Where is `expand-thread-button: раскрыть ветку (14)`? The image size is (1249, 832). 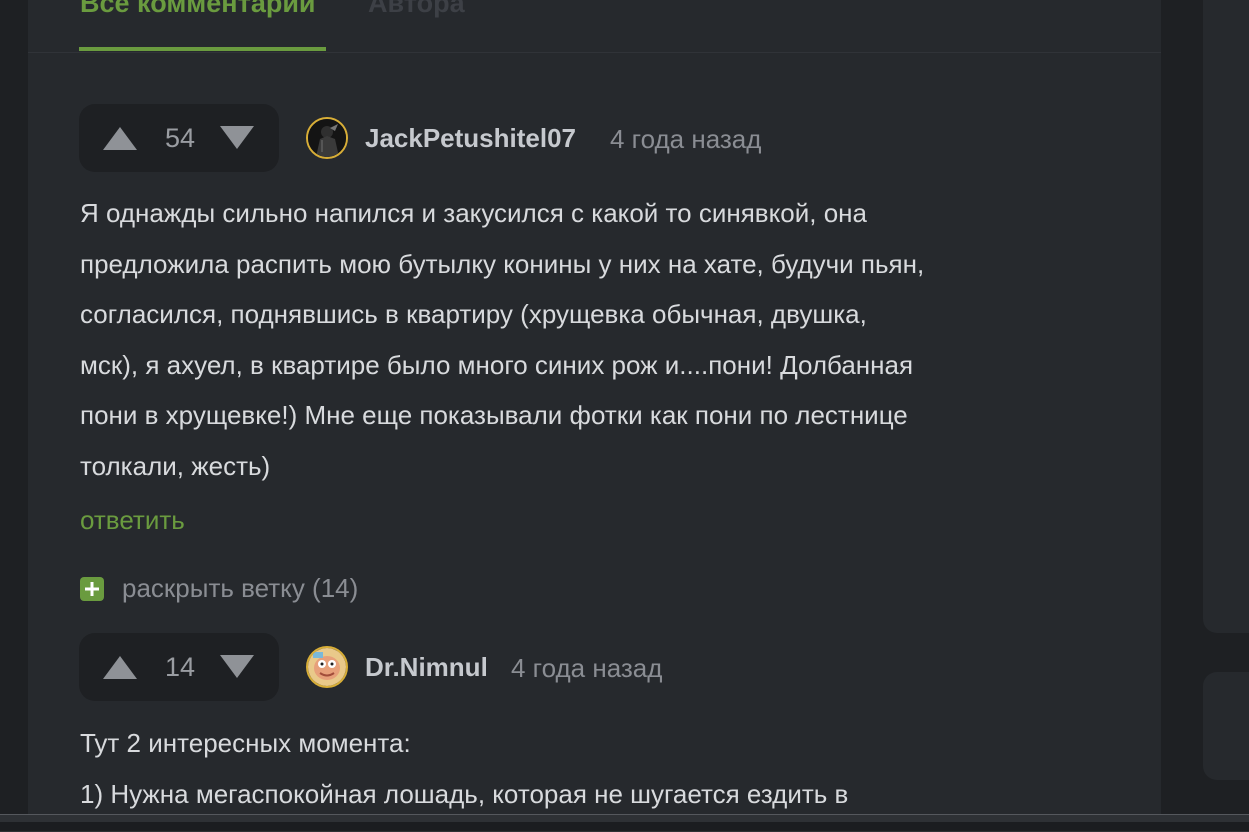 expand-thread-button: раскрыть ветку (14) is located at coordinates (240, 588).